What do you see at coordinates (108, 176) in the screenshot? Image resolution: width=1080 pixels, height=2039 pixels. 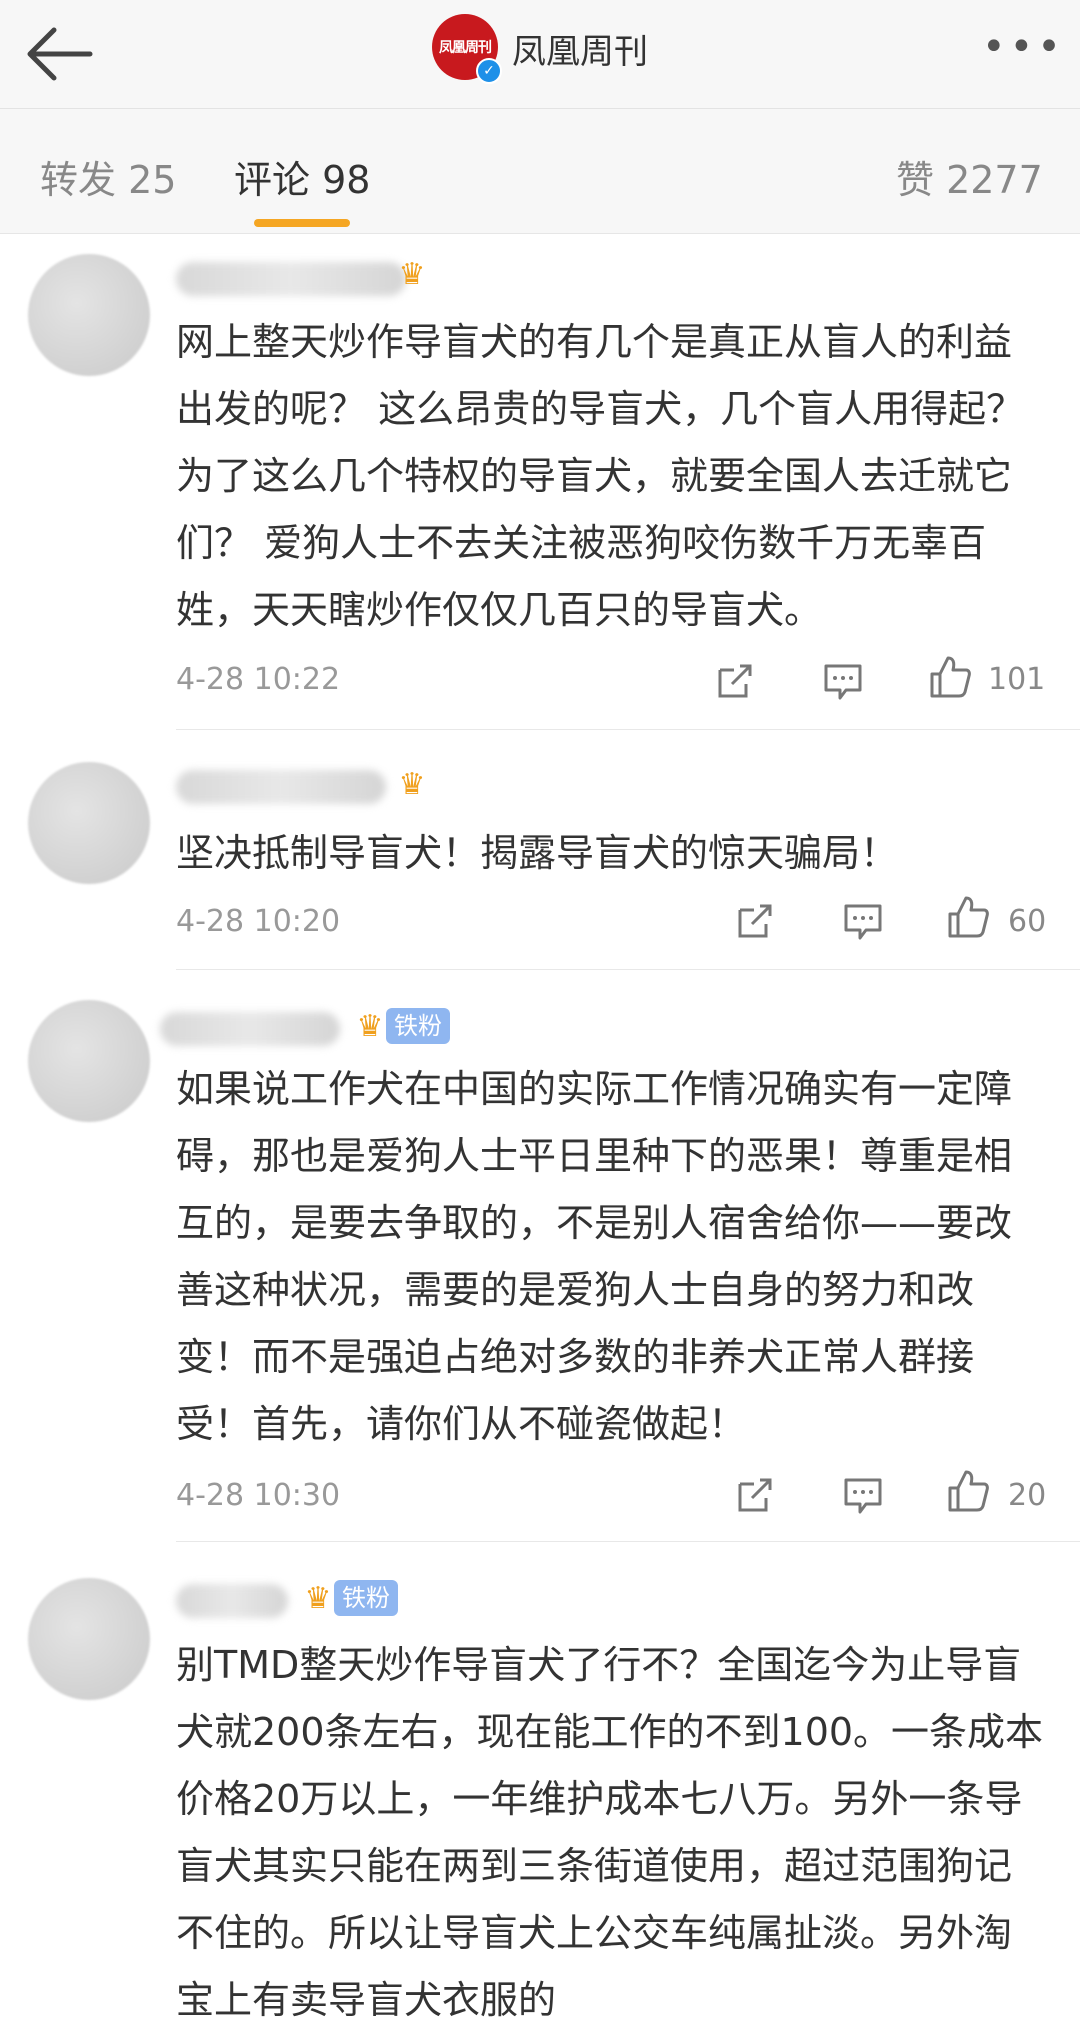 I see `tab-repost: 转发 25` at bounding box center [108, 176].